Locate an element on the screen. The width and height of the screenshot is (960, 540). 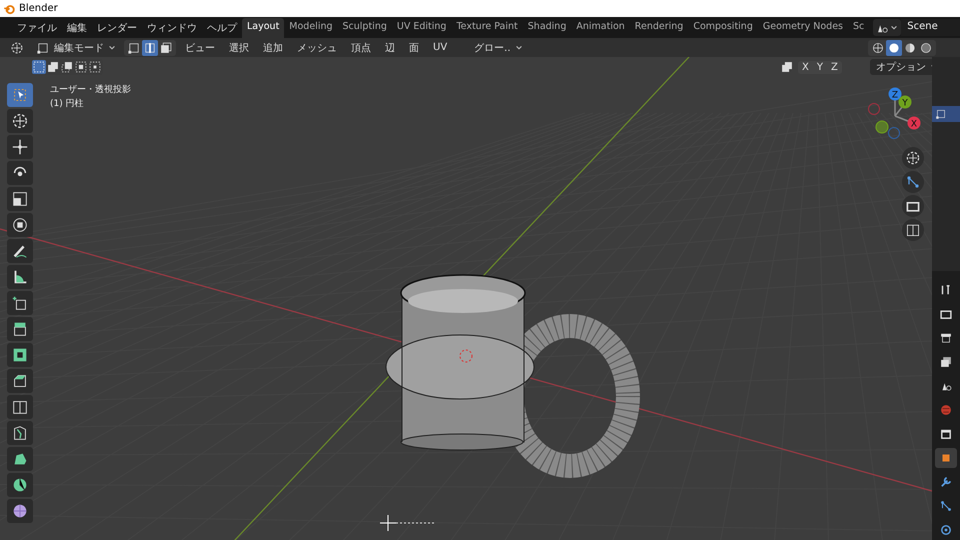
menu-item: UV is located at coordinates (440, 47).